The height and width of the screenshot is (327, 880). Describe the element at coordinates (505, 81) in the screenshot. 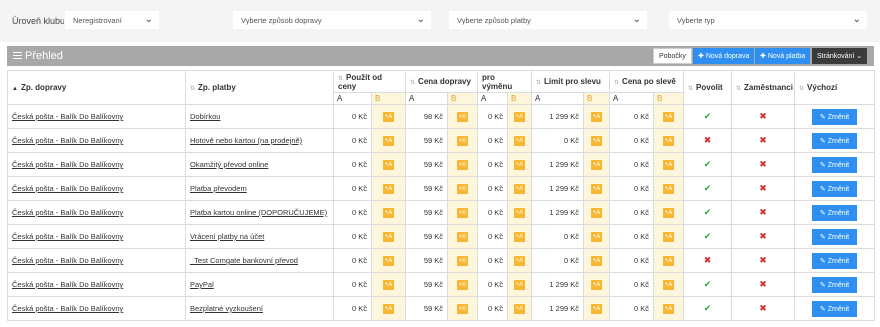

I see `col-for-refund: pro výměnu` at that location.